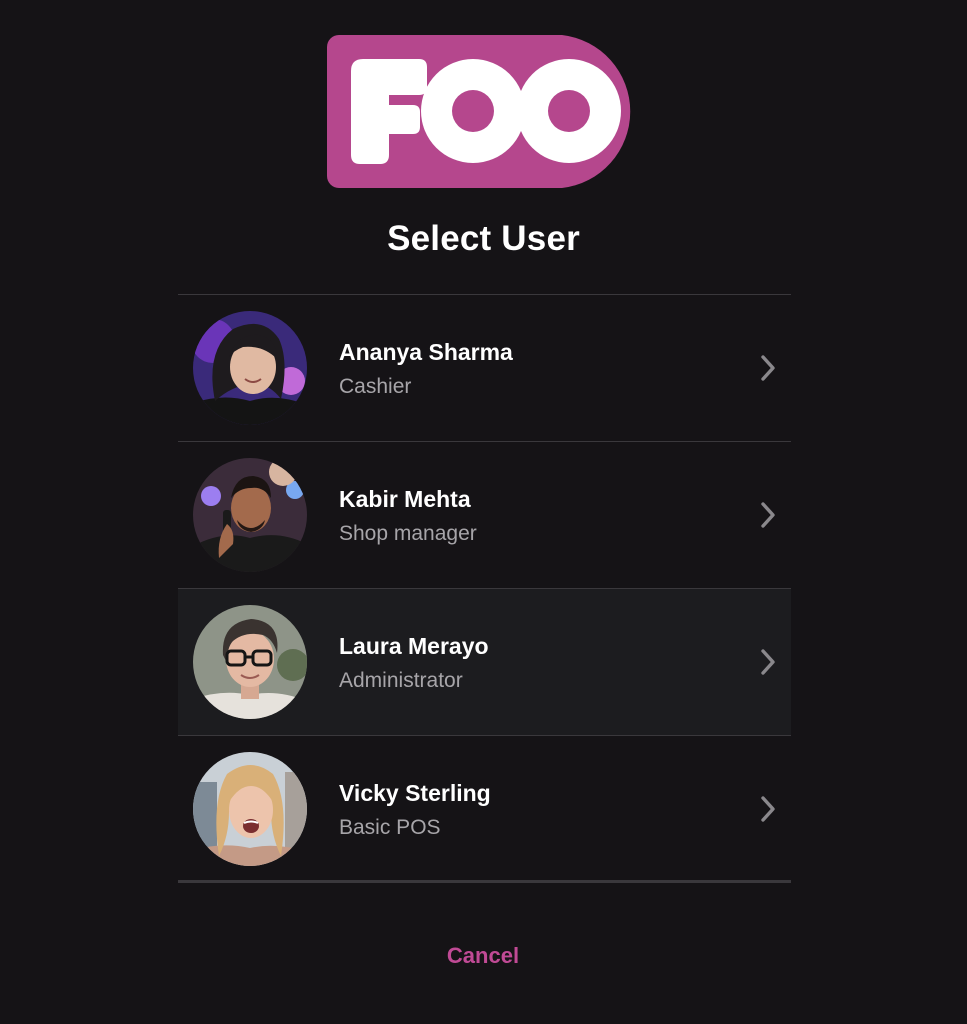 The image size is (967, 1024). Describe the element at coordinates (390, 827) in the screenshot. I see `user-role: Basic POS` at that location.